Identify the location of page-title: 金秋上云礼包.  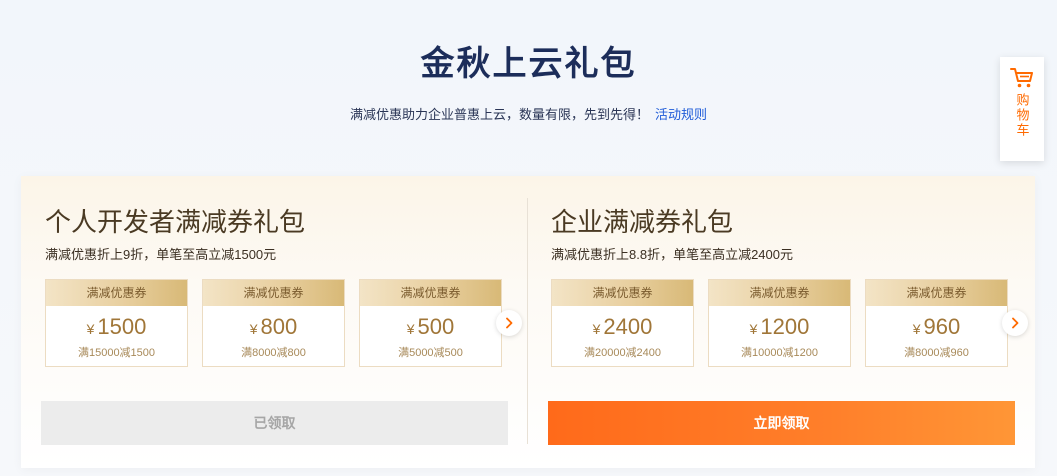
(528, 64).